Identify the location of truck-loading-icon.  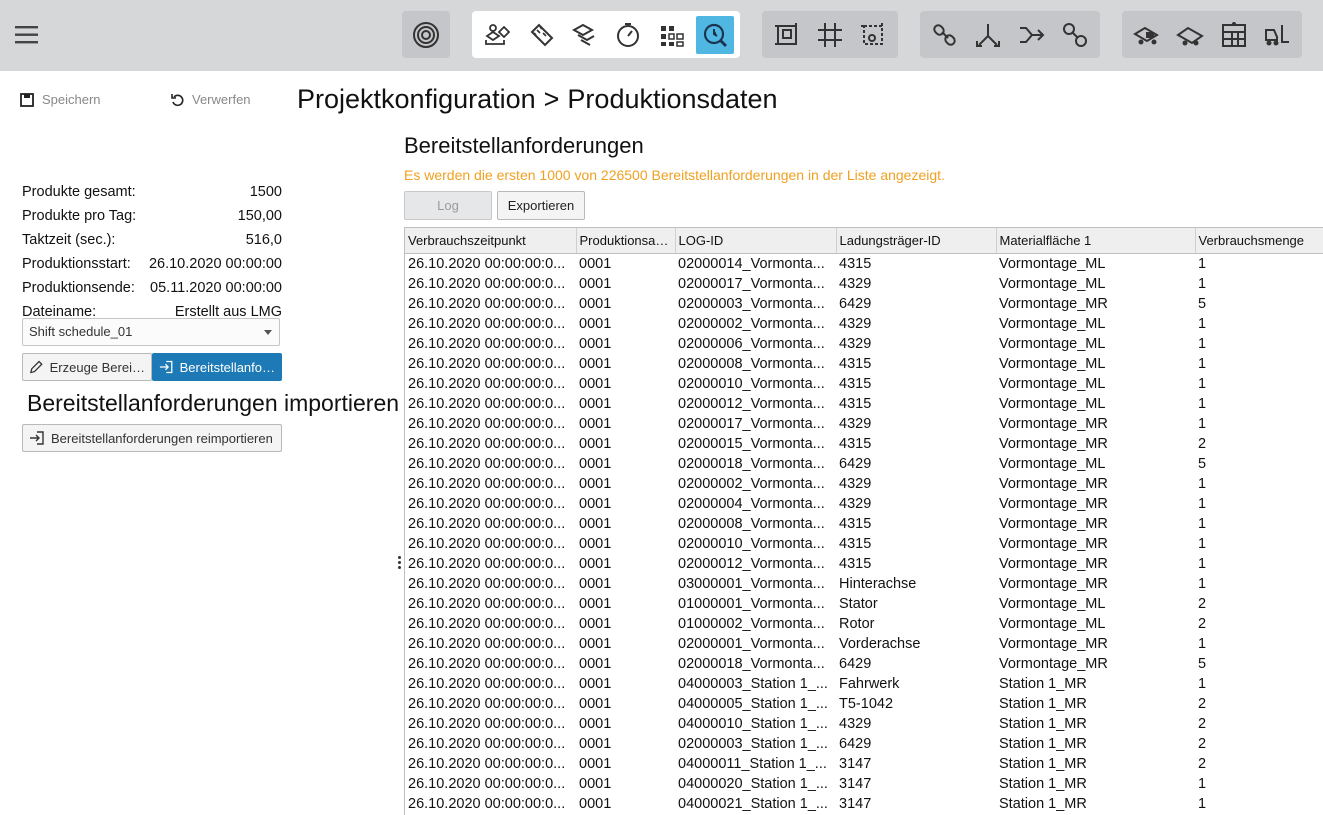
(1147, 35).